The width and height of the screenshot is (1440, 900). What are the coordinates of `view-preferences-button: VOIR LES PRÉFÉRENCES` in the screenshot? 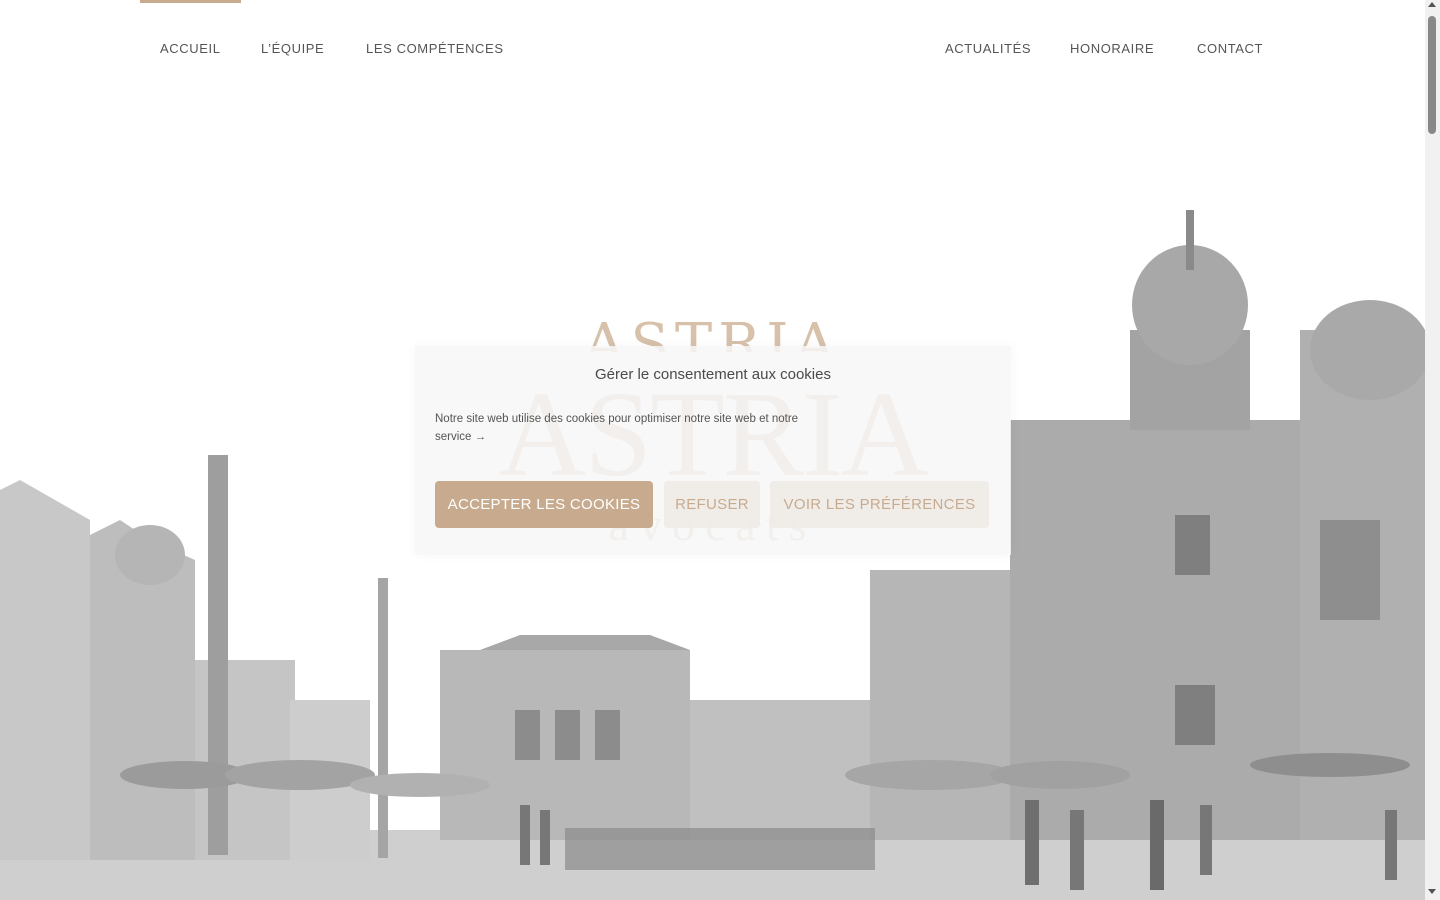 It's located at (879, 504).